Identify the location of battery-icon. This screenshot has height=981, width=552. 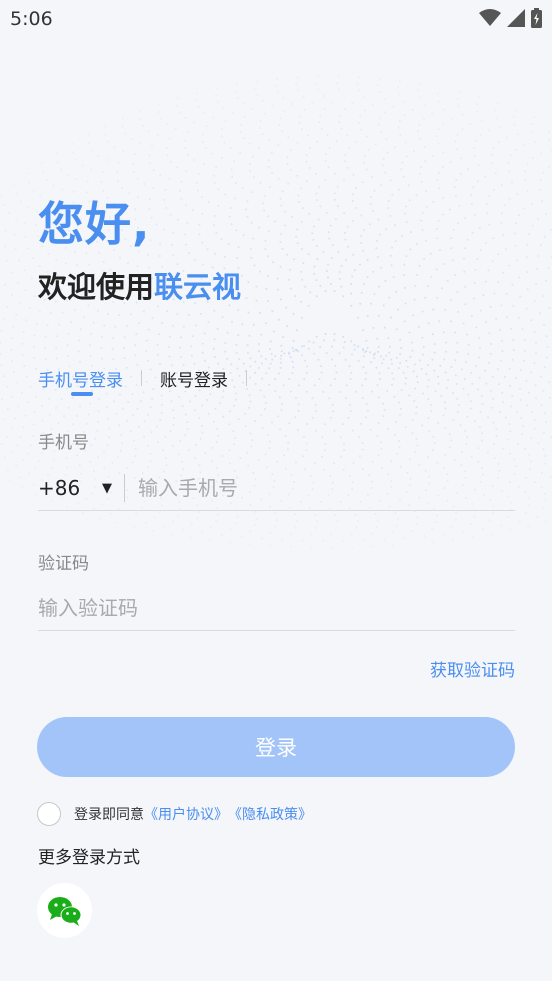
(536, 18).